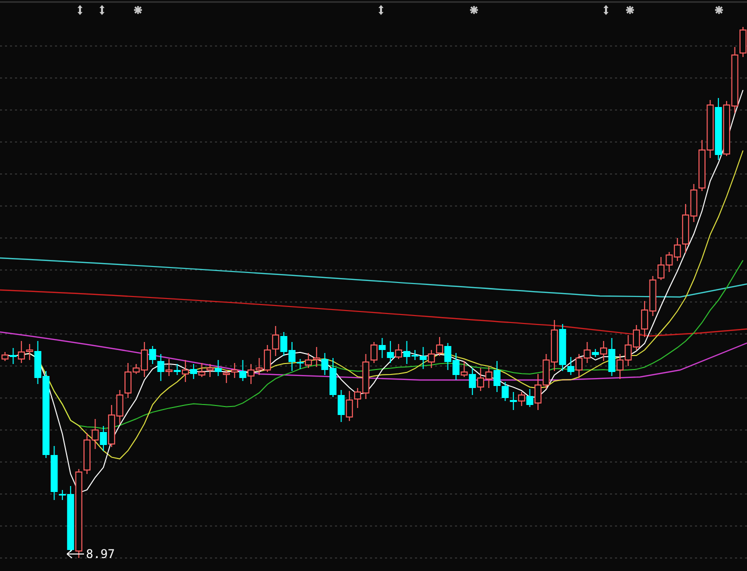  Describe the element at coordinates (100, 554) in the screenshot. I see `low-price-label: 8.97` at that location.